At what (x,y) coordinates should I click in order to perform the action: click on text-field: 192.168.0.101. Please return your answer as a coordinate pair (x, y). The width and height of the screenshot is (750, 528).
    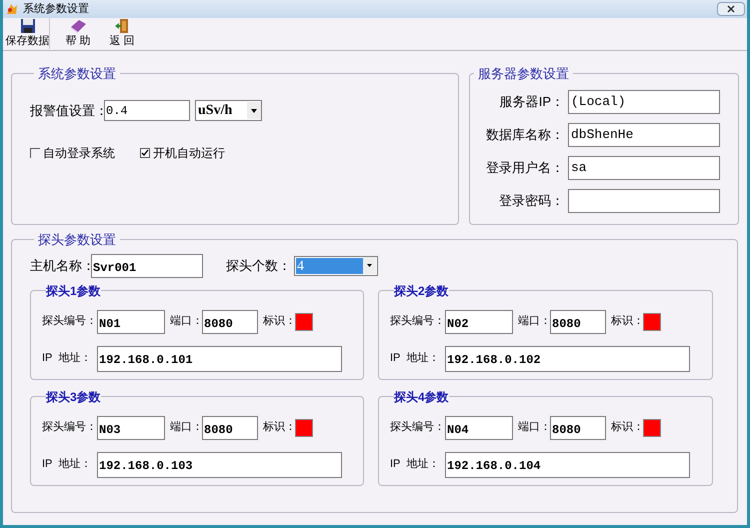
    Looking at the image, I should click on (219, 359).